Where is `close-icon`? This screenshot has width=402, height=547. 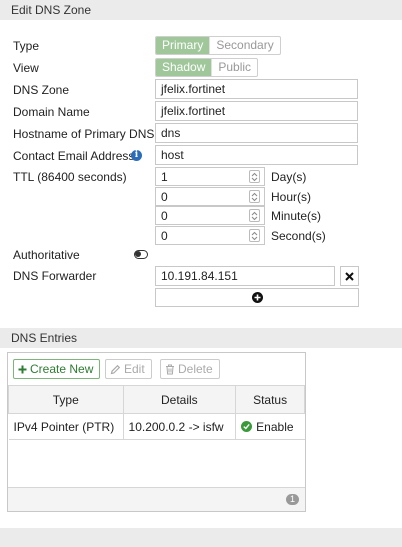
close-icon is located at coordinates (349, 276).